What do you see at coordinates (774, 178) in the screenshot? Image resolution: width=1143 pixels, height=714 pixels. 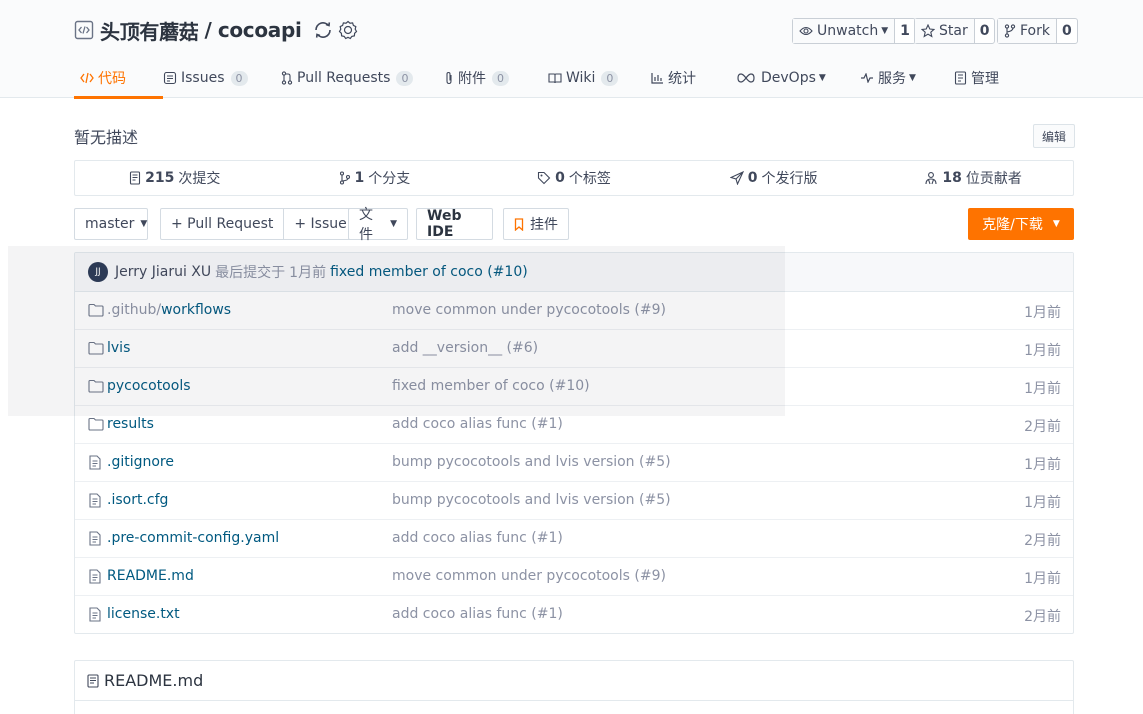 I see `stat-releases: 0 个发行版` at bounding box center [774, 178].